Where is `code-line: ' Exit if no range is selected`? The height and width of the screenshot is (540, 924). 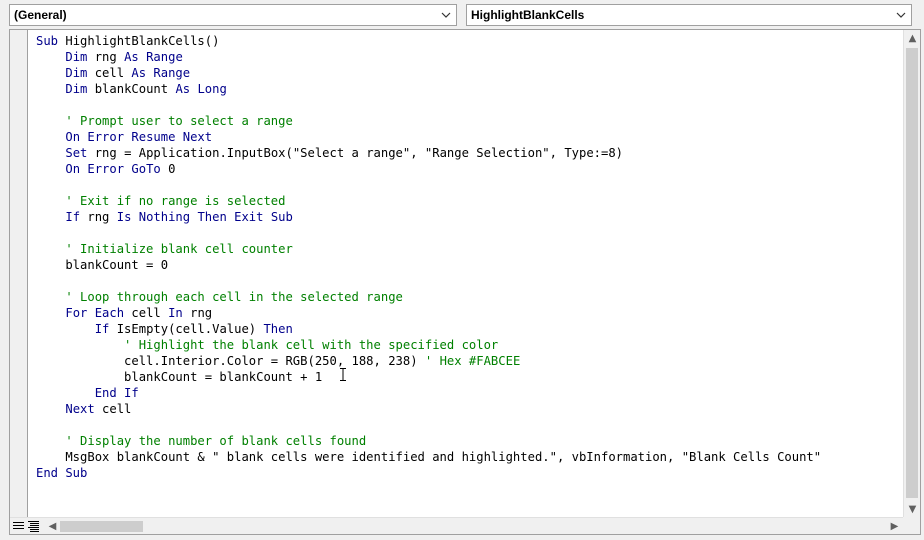 code-line: ' Exit if no range is selected is located at coordinates (468, 201).